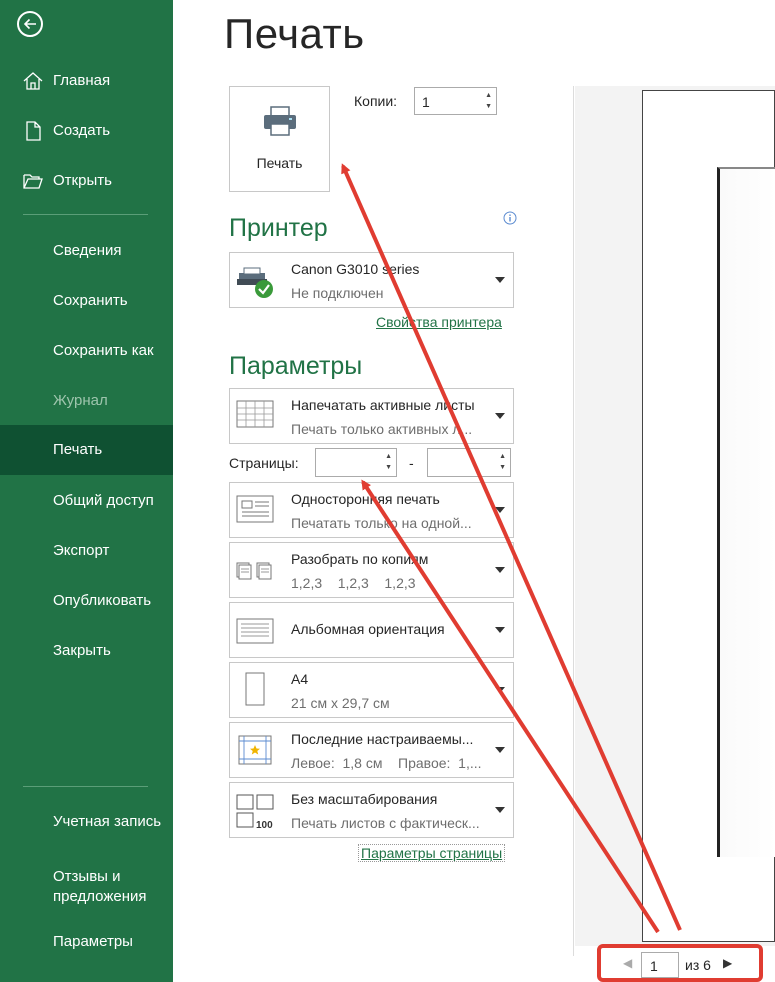 The image size is (775, 982). I want to click on annotation-highlight-box, so click(680, 963).